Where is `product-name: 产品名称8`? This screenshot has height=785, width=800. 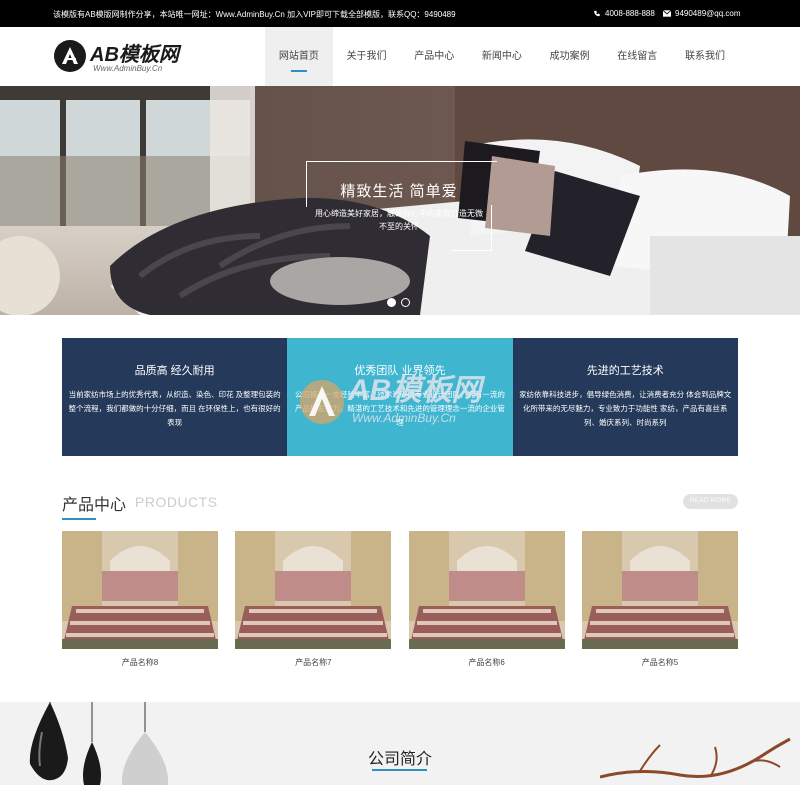 product-name: 产品名称8 is located at coordinates (140, 662).